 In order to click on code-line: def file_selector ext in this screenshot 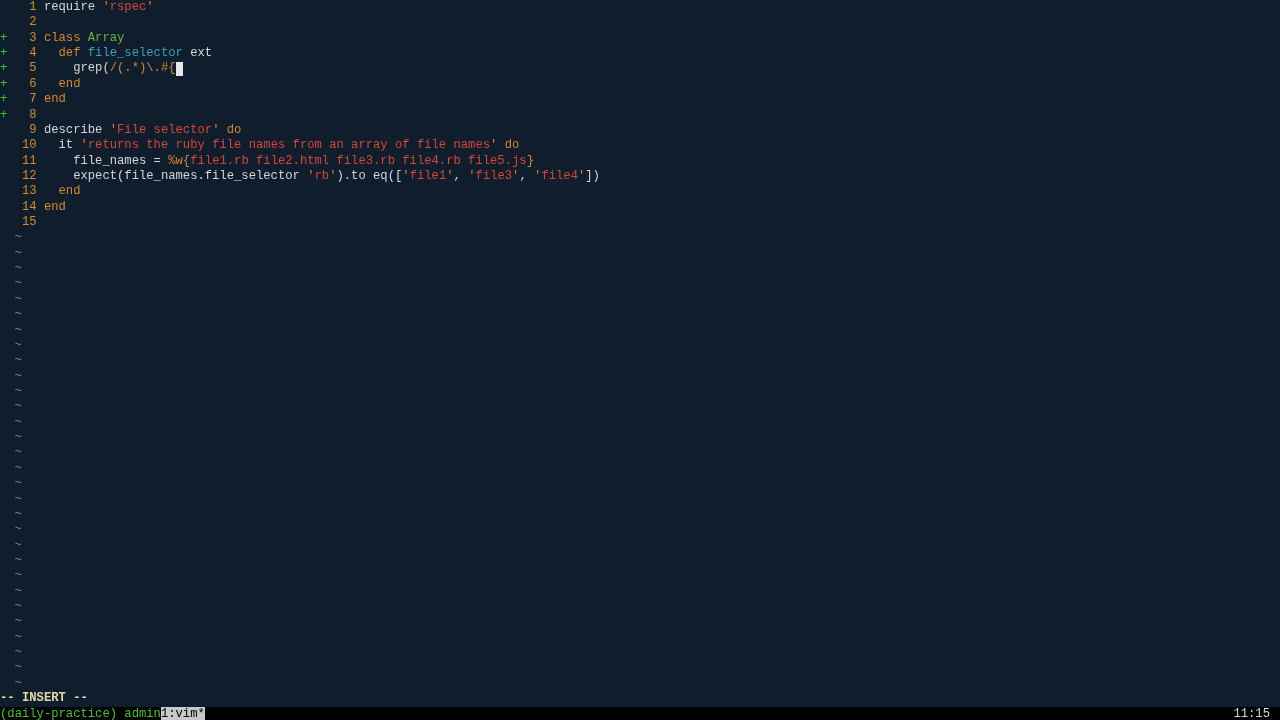, I will do `click(135, 54)`.